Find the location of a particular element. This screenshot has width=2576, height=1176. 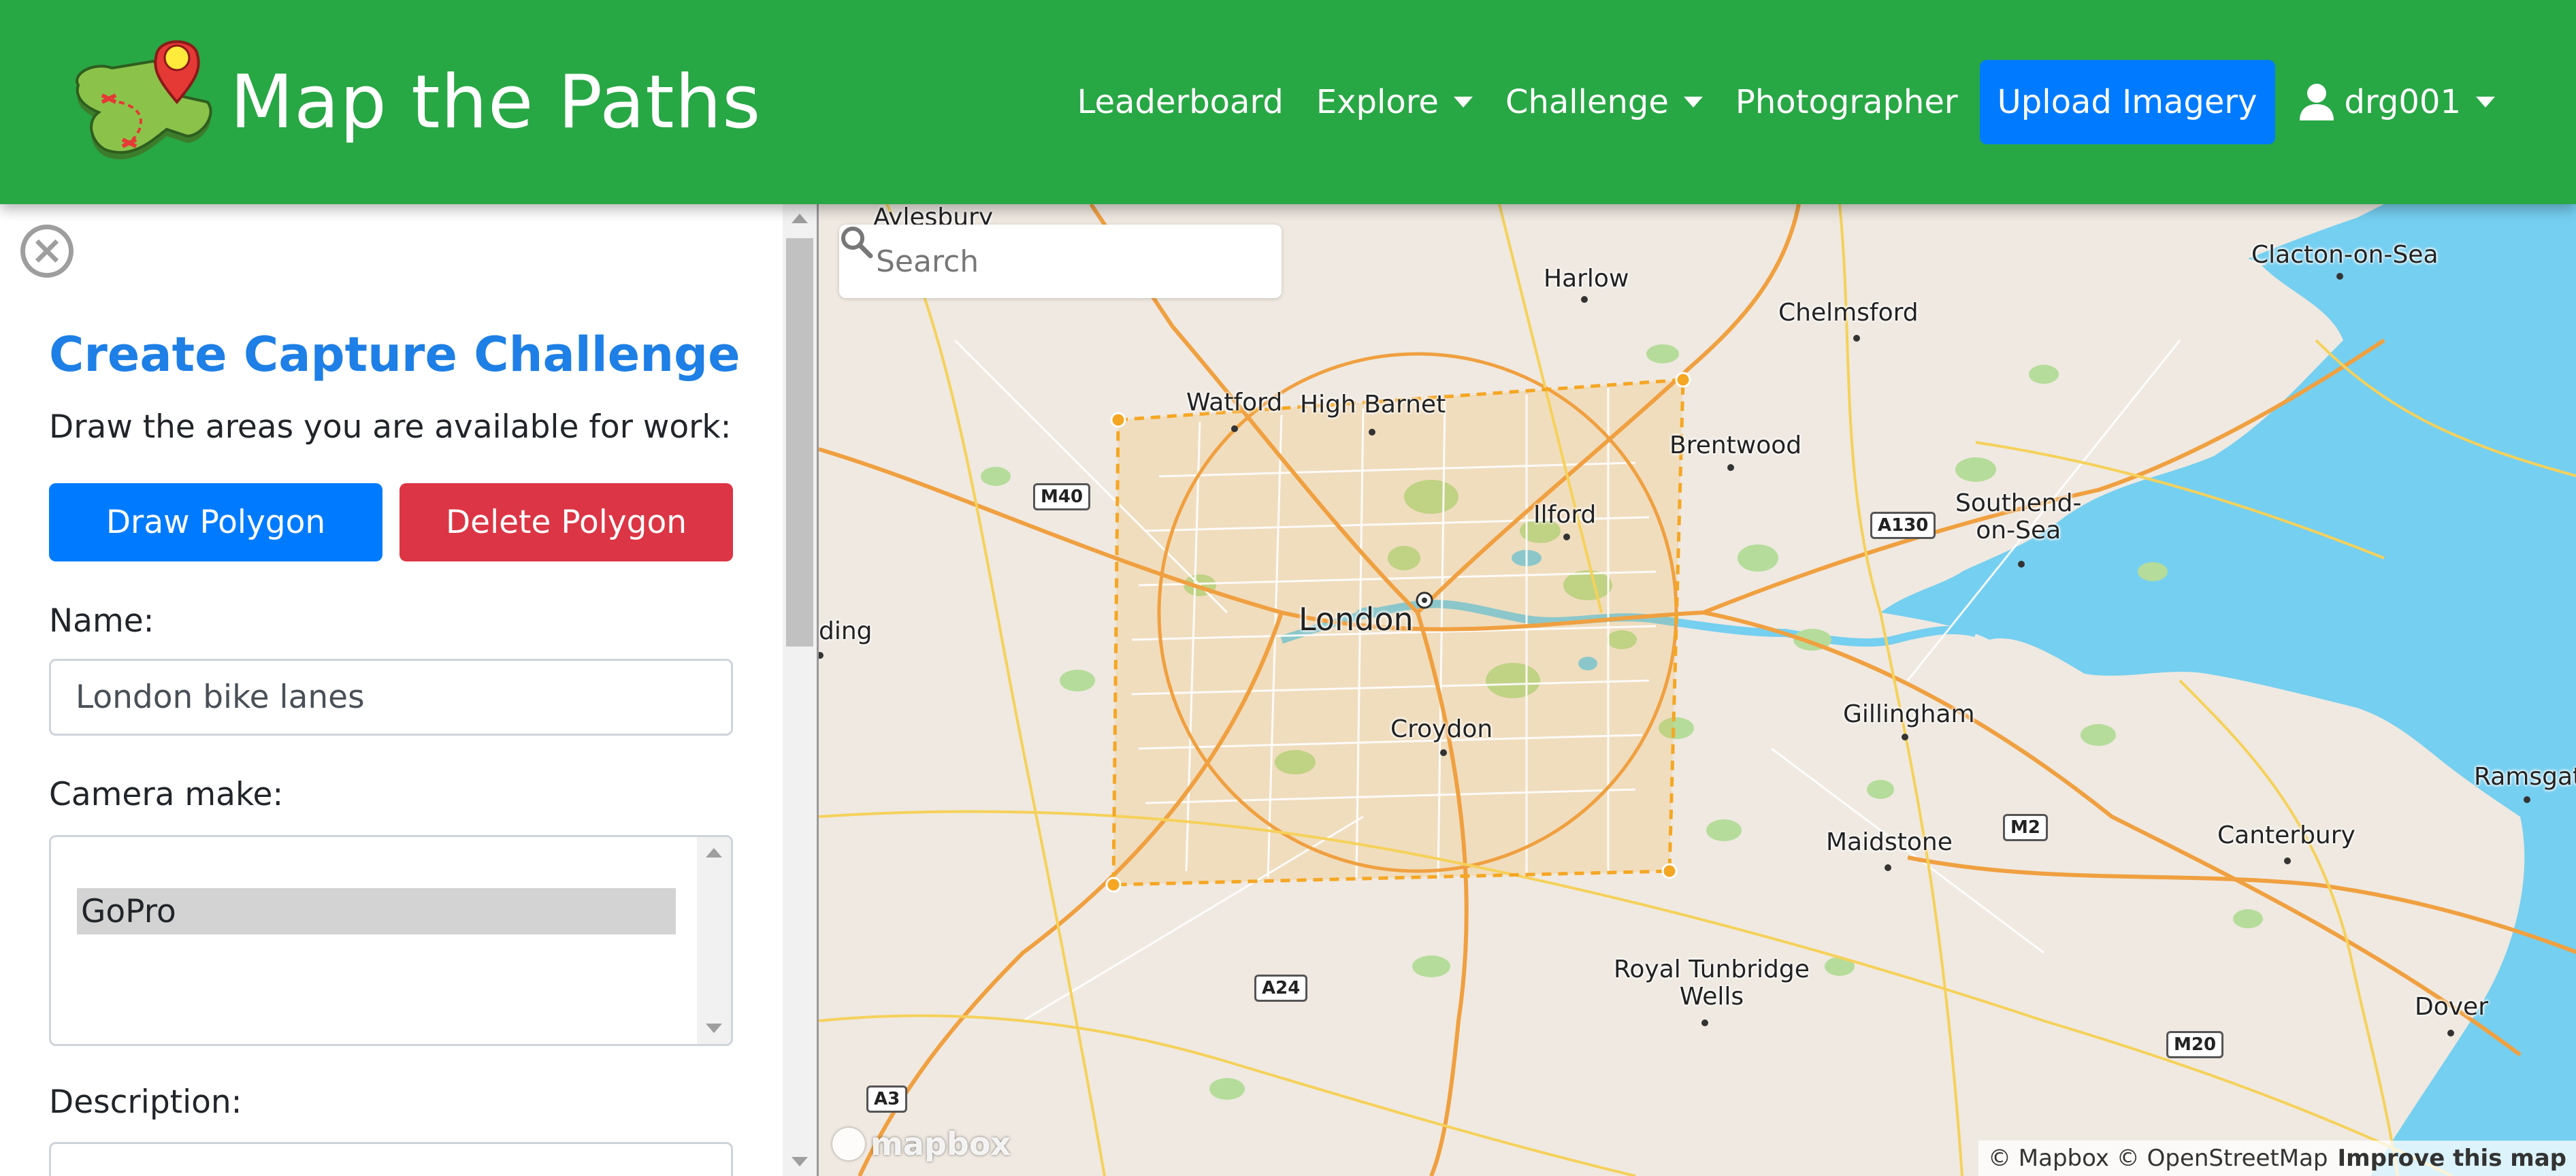

place-label-reading: ding is located at coordinates (846, 631).